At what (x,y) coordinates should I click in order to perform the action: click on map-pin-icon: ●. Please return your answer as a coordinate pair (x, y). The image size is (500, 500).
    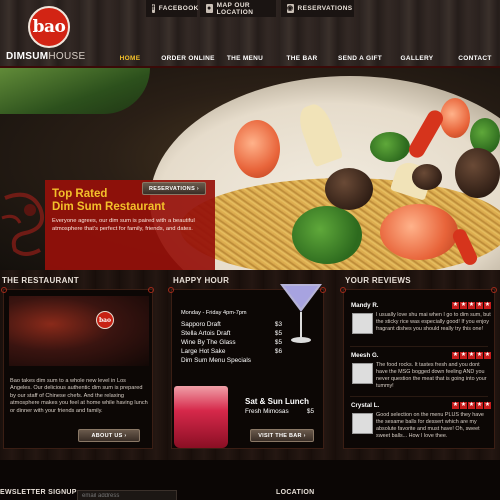
    Looking at the image, I should click on (209, 8).